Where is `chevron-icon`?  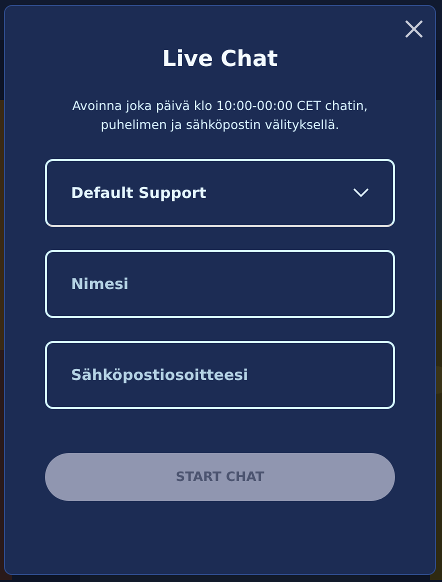 chevron-icon is located at coordinates (361, 193).